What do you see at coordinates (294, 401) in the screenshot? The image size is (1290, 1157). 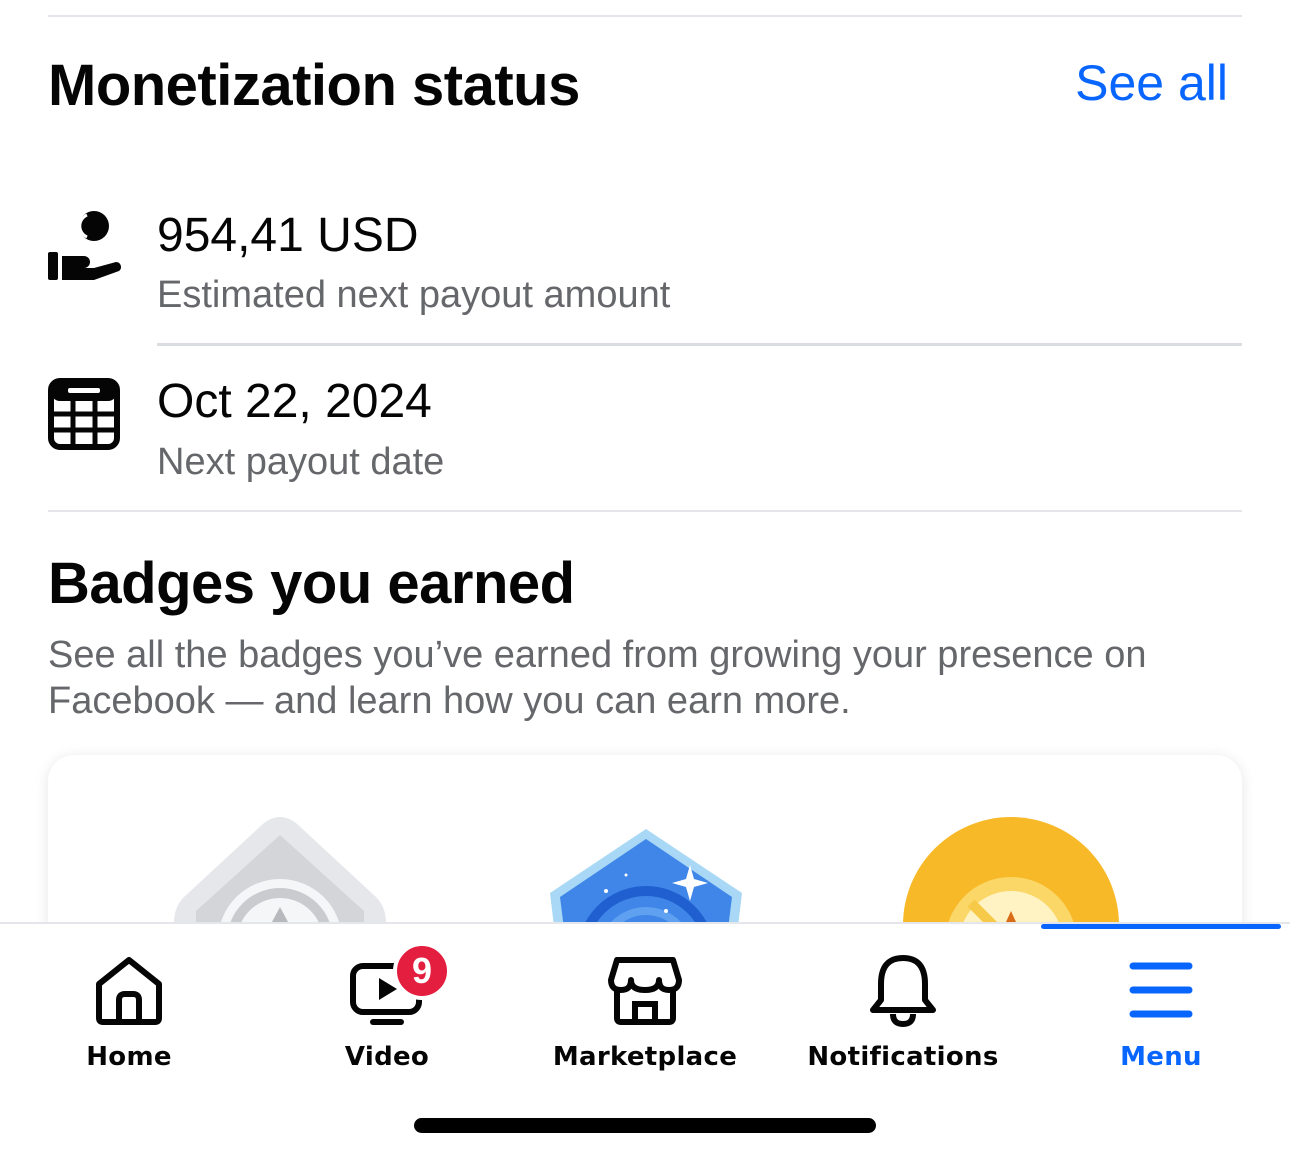 I see `payout-date: Oct 22, 2024` at bounding box center [294, 401].